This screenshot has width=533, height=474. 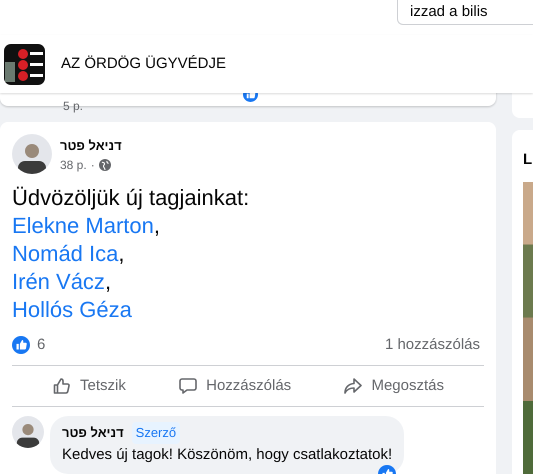 What do you see at coordinates (353, 386) in the screenshot?
I see `share-arrow-icon` at bounding box center [353, 386].